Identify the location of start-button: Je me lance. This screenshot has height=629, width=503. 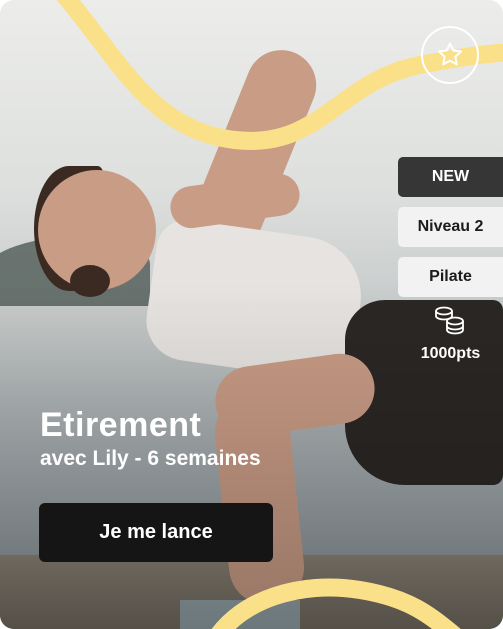
(156, 532).